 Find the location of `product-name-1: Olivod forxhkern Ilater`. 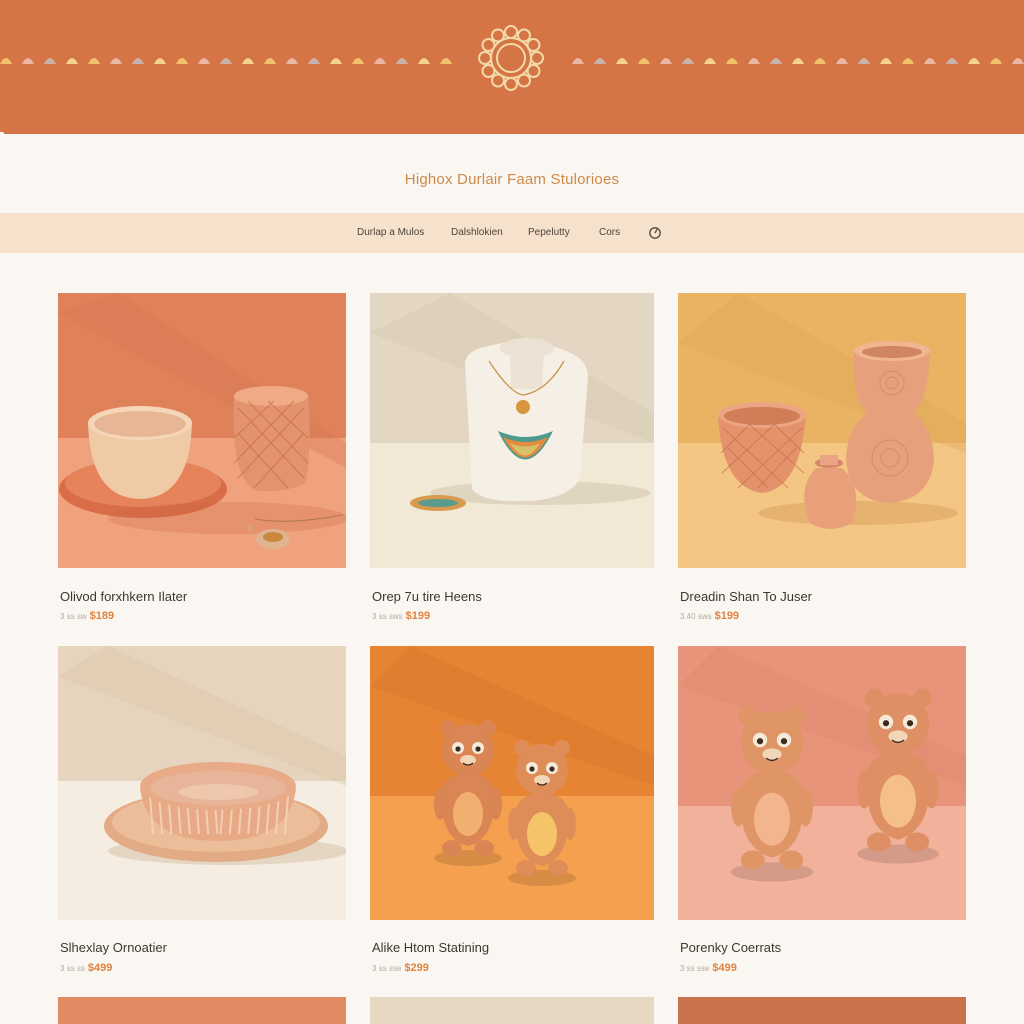

product-name-1: Olivod forxhkern Ilater is located at coordinates (123, 596).